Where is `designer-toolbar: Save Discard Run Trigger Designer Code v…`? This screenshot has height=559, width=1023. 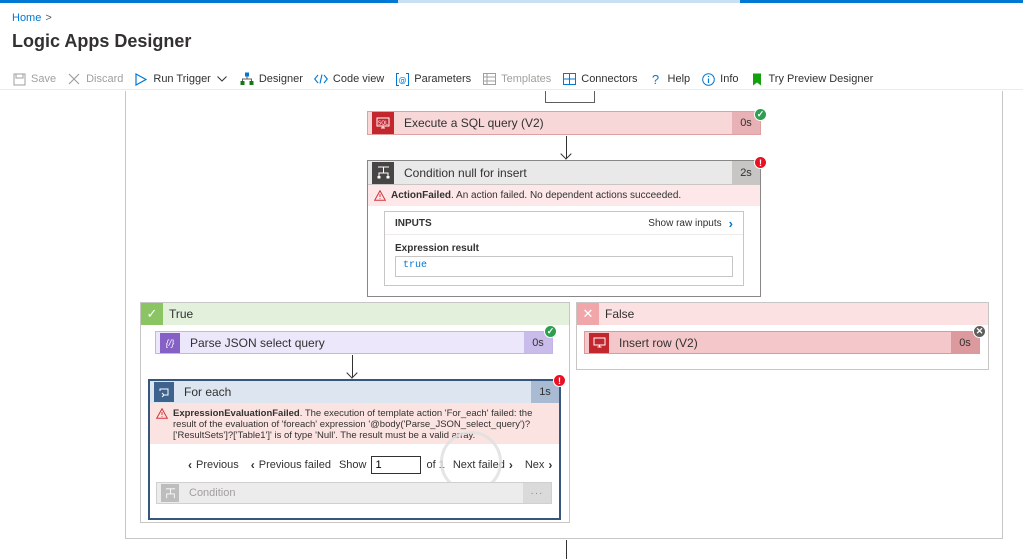
designer-toolbar: Save Discard Run Trigger Designer Code v… is located at coordinates (448, 79).